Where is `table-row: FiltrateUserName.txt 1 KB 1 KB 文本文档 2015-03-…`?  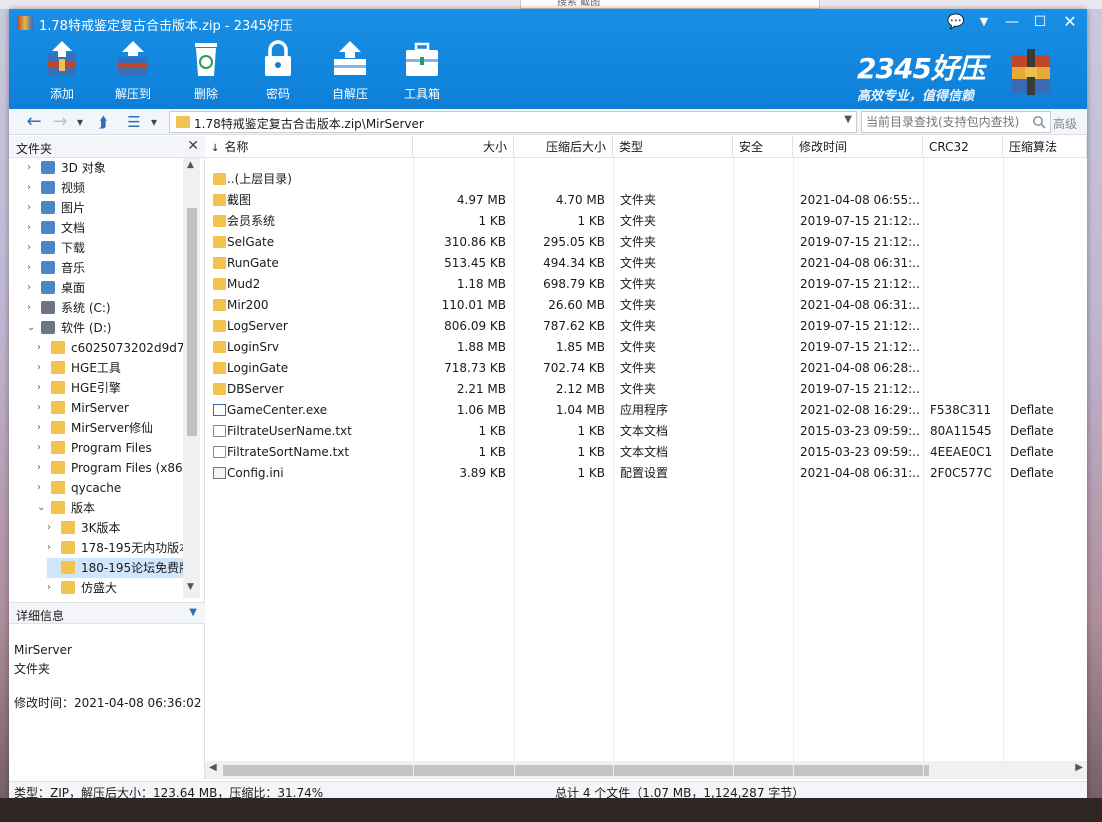 table-row: FiltrateUserName.txt 1 KB 1 KB 文本文档 2015-03-… is located at coordinates (646, 431).